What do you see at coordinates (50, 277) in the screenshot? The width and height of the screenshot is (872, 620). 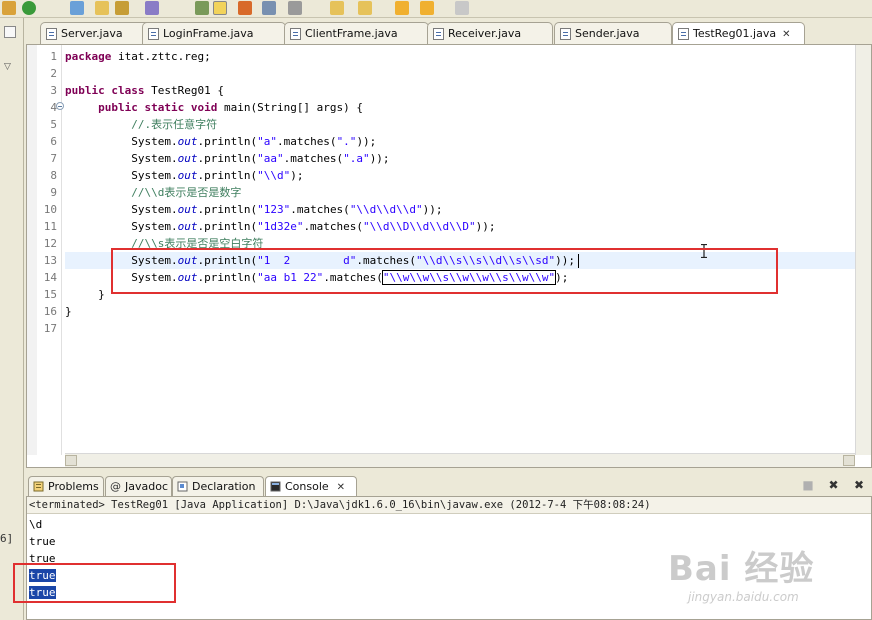 I see `line-number: 14` at bounding box center [50, 277].